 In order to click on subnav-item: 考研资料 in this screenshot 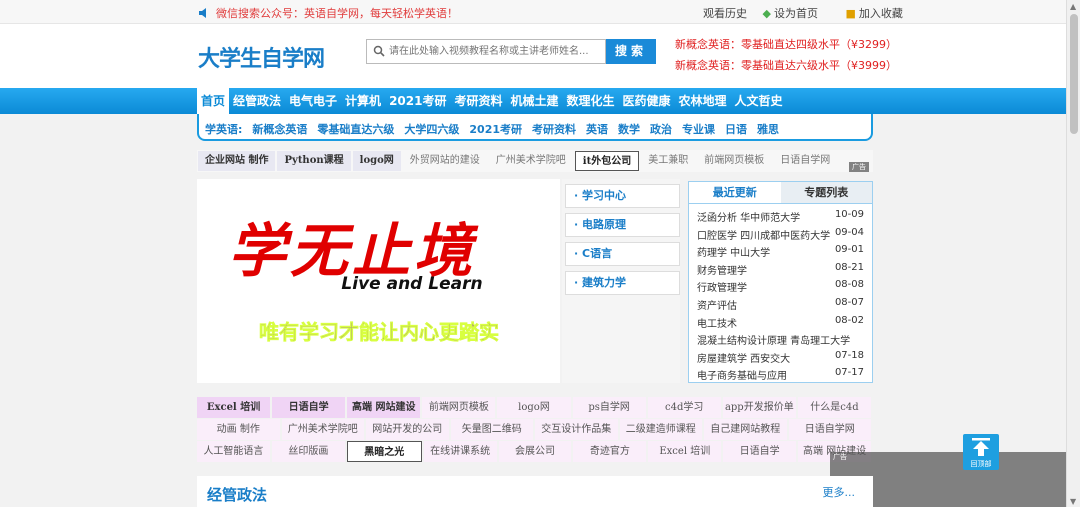, I will do `click(554, 129)`.